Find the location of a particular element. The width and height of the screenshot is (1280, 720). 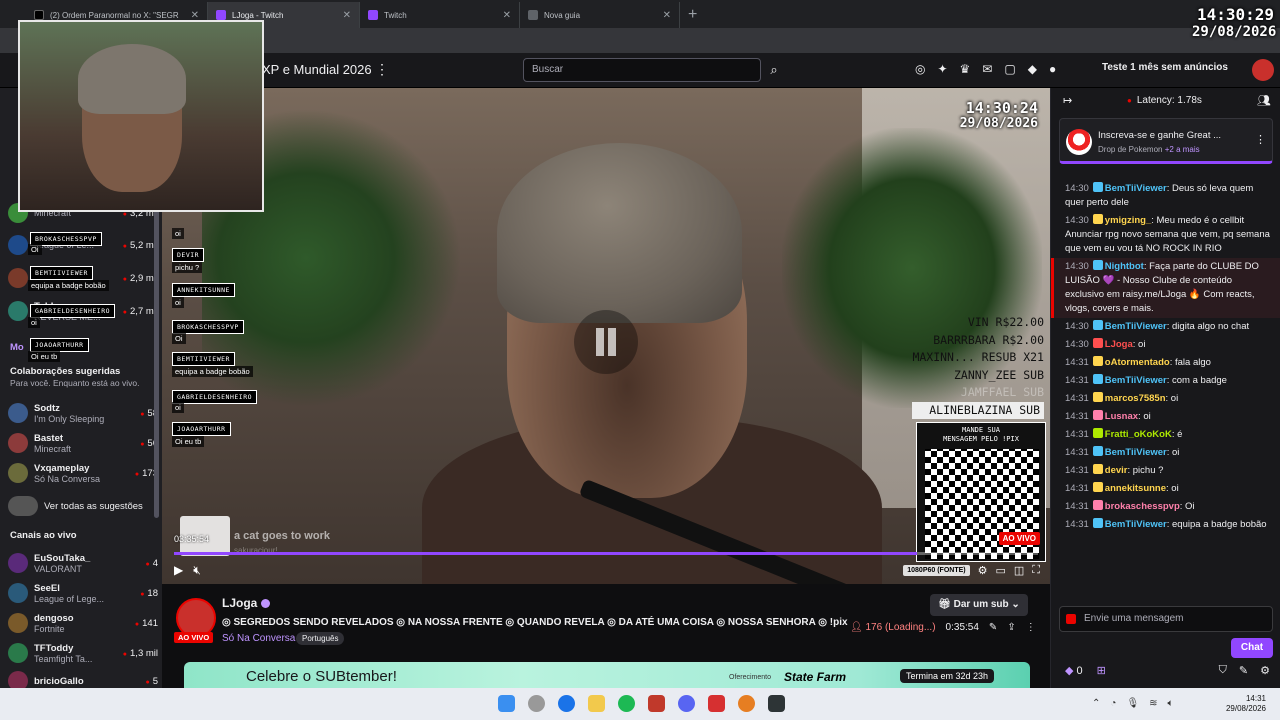

chat-username: devir is located at coordinates (1116, 470).